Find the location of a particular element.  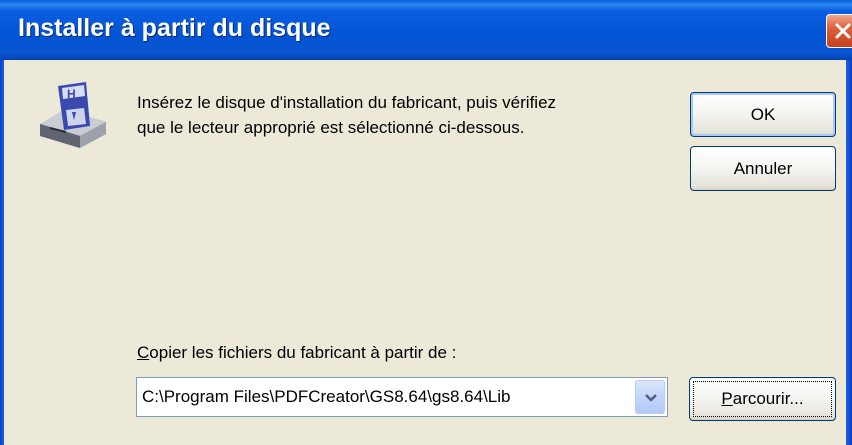

floppy-disk-drive-icon: H is located at coordinates (73, 115).